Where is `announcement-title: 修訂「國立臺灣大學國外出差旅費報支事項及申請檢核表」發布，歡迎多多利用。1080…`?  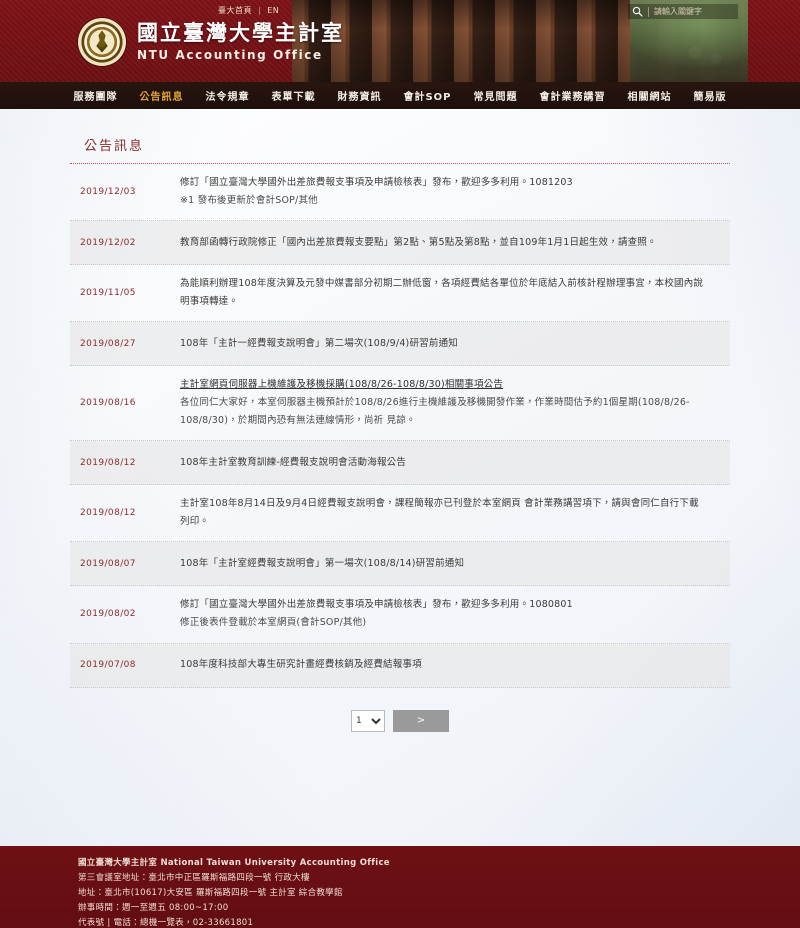 announcement-title: 修訂「國立臺灣大學國外出差旅費報支事項及申請檢核表」發布，歡迎多多利用。1080… is located at coordinates (448, 605).